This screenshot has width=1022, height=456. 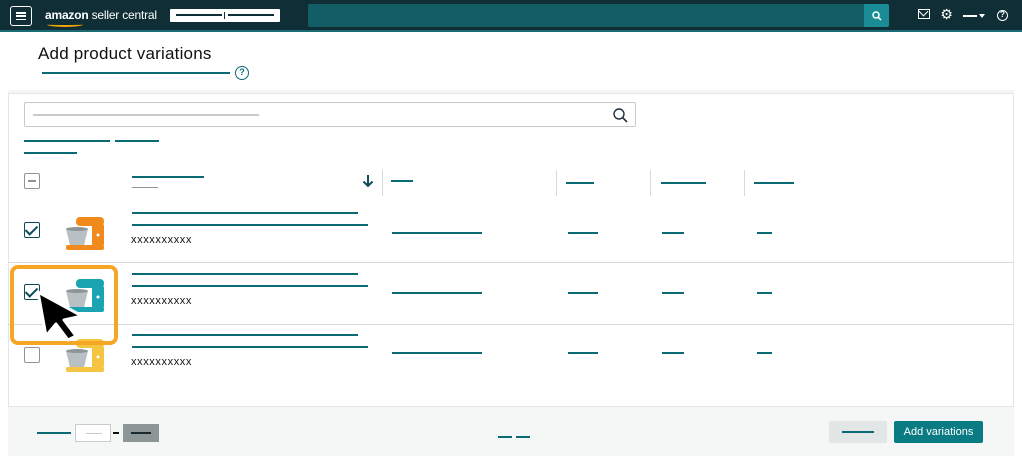 I want to click on cancel-label-placeholder, so click(x=858, y=432).